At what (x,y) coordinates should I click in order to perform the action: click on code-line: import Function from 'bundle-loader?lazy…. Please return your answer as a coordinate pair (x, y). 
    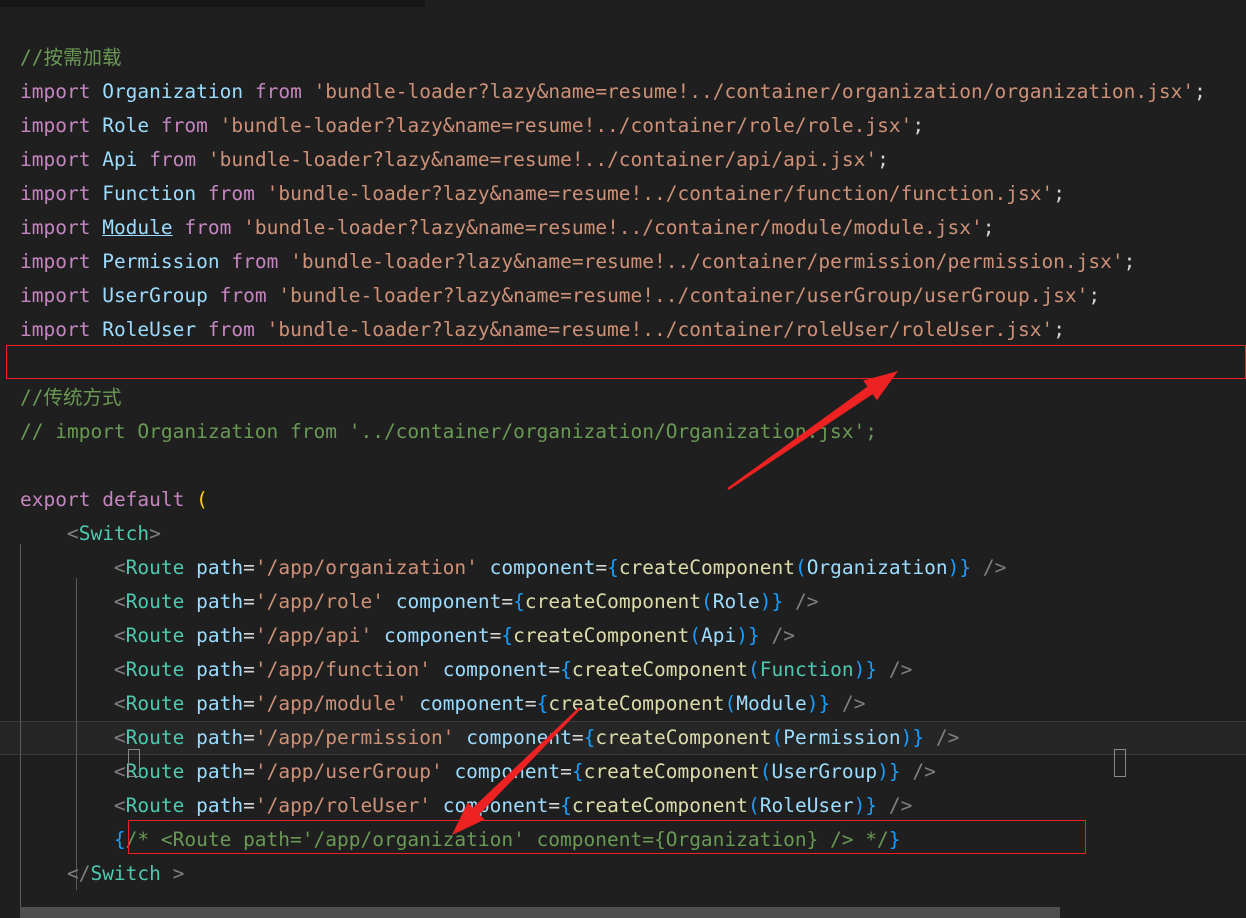
    Looking at the image, I should click on (623, 194).